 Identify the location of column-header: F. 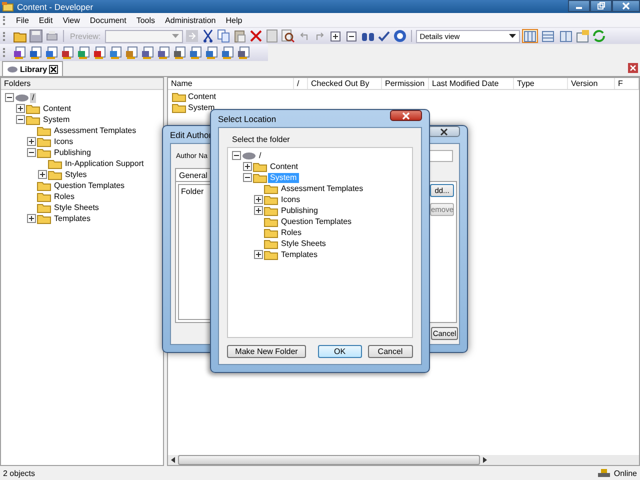
(627, 83).